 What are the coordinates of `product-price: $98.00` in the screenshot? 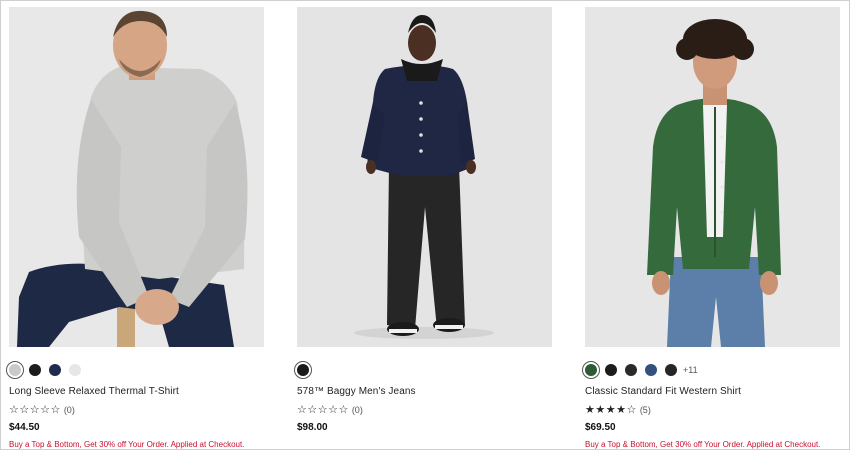 It's located at (312, 427).